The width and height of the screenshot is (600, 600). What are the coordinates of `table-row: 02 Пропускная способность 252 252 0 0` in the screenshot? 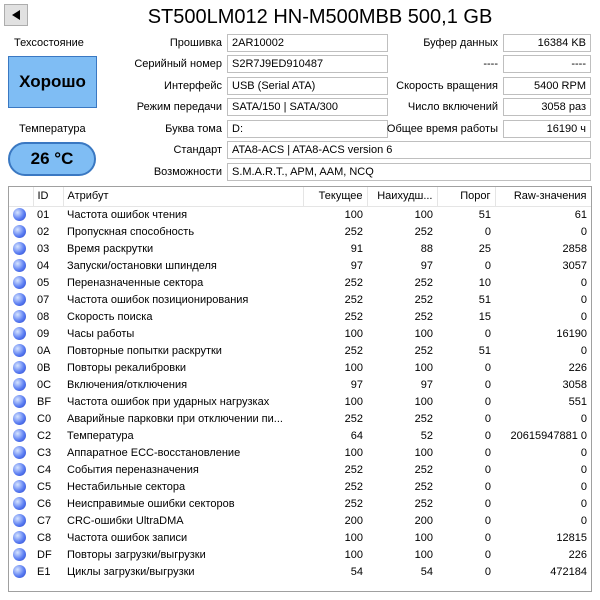 It's located at (300, 231).